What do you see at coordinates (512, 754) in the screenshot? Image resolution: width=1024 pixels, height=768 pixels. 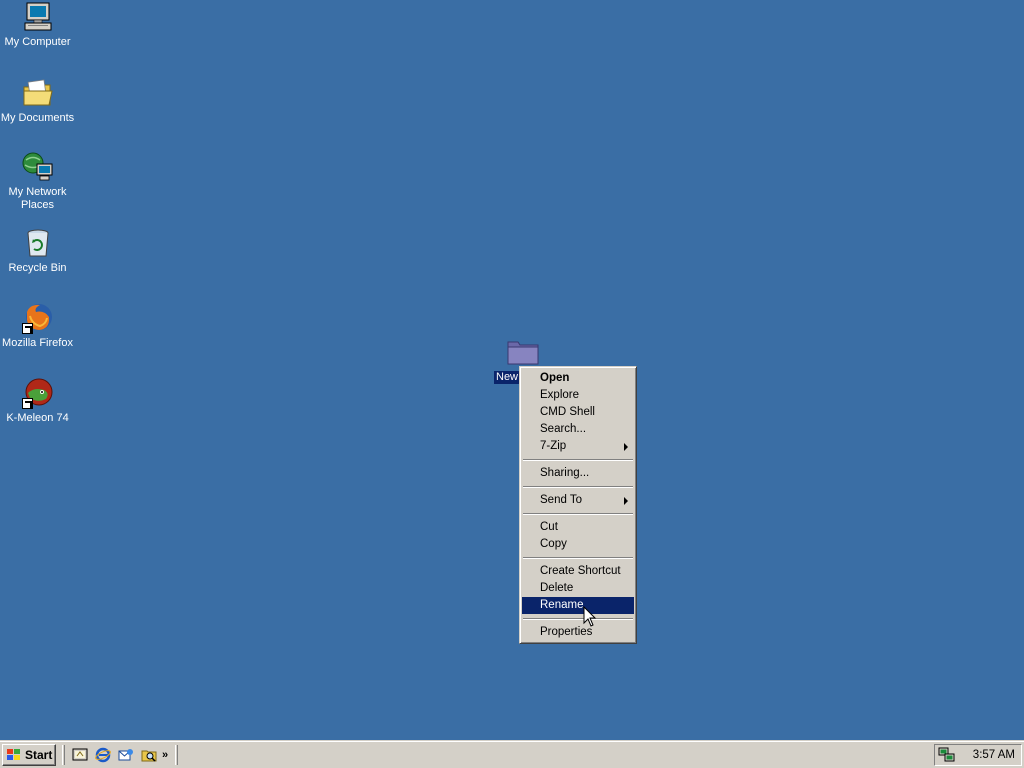 I see `taskbar: Start » 3:57 AM` at bounding box center [512, 754].